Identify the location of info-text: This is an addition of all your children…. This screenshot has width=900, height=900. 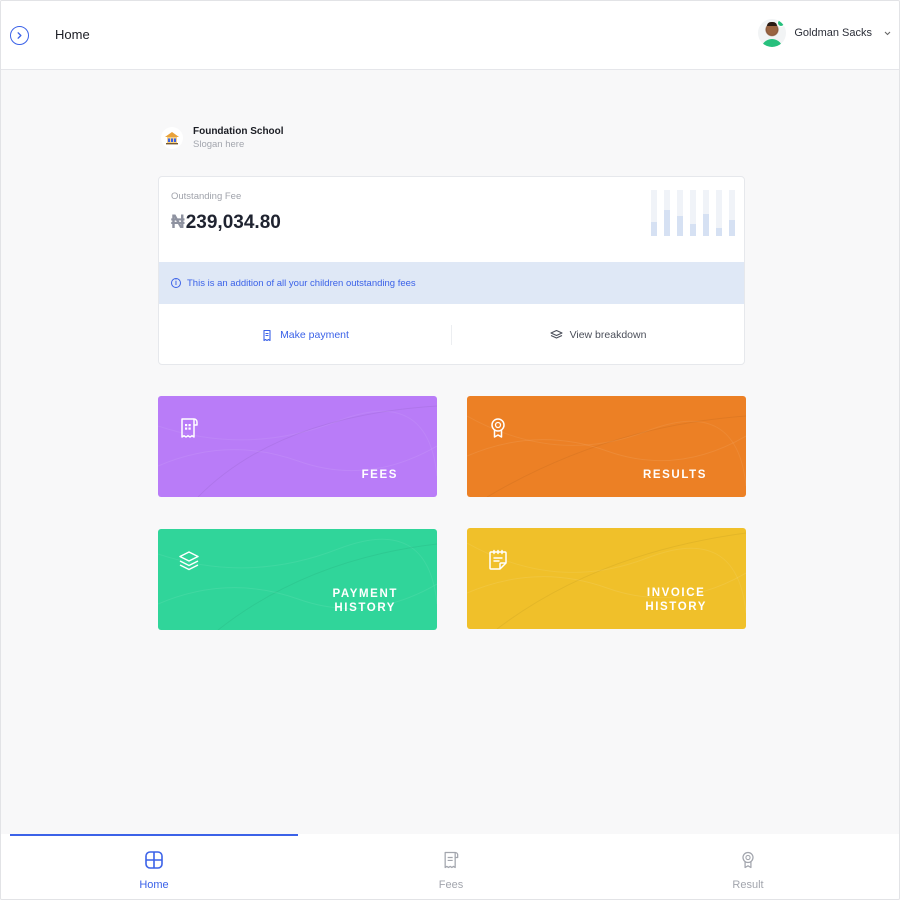
(301, 283).